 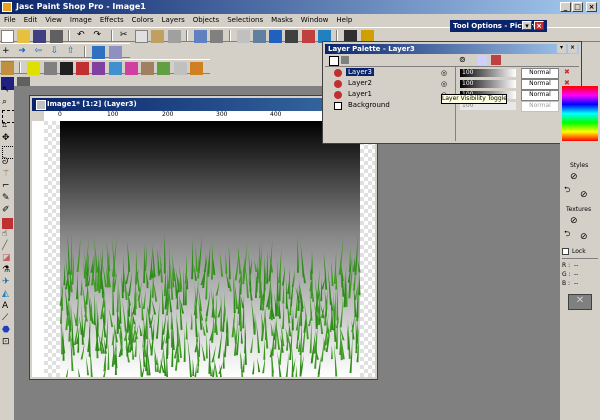 I want to click on close-button: ×, so click(x=591, y=7).